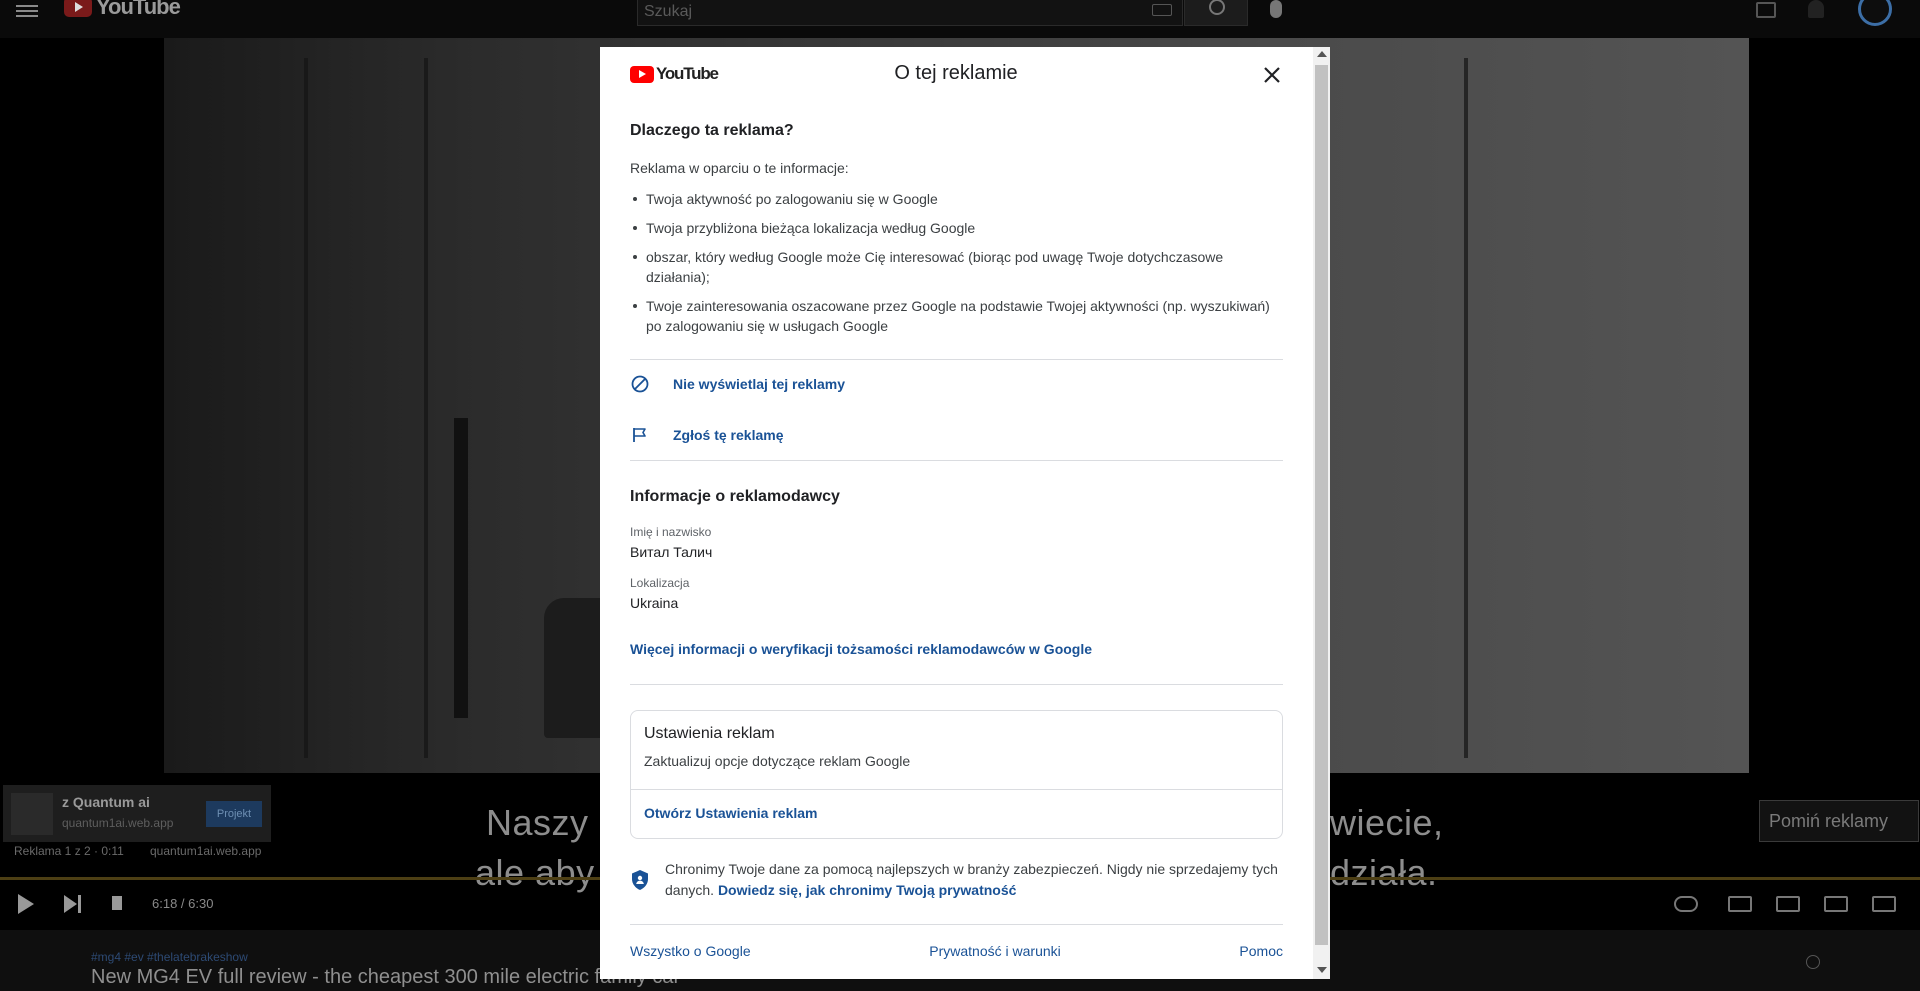 The width and height of the screenshot is (1920, 991). I want to click on close-icon, so click(1272, 75).